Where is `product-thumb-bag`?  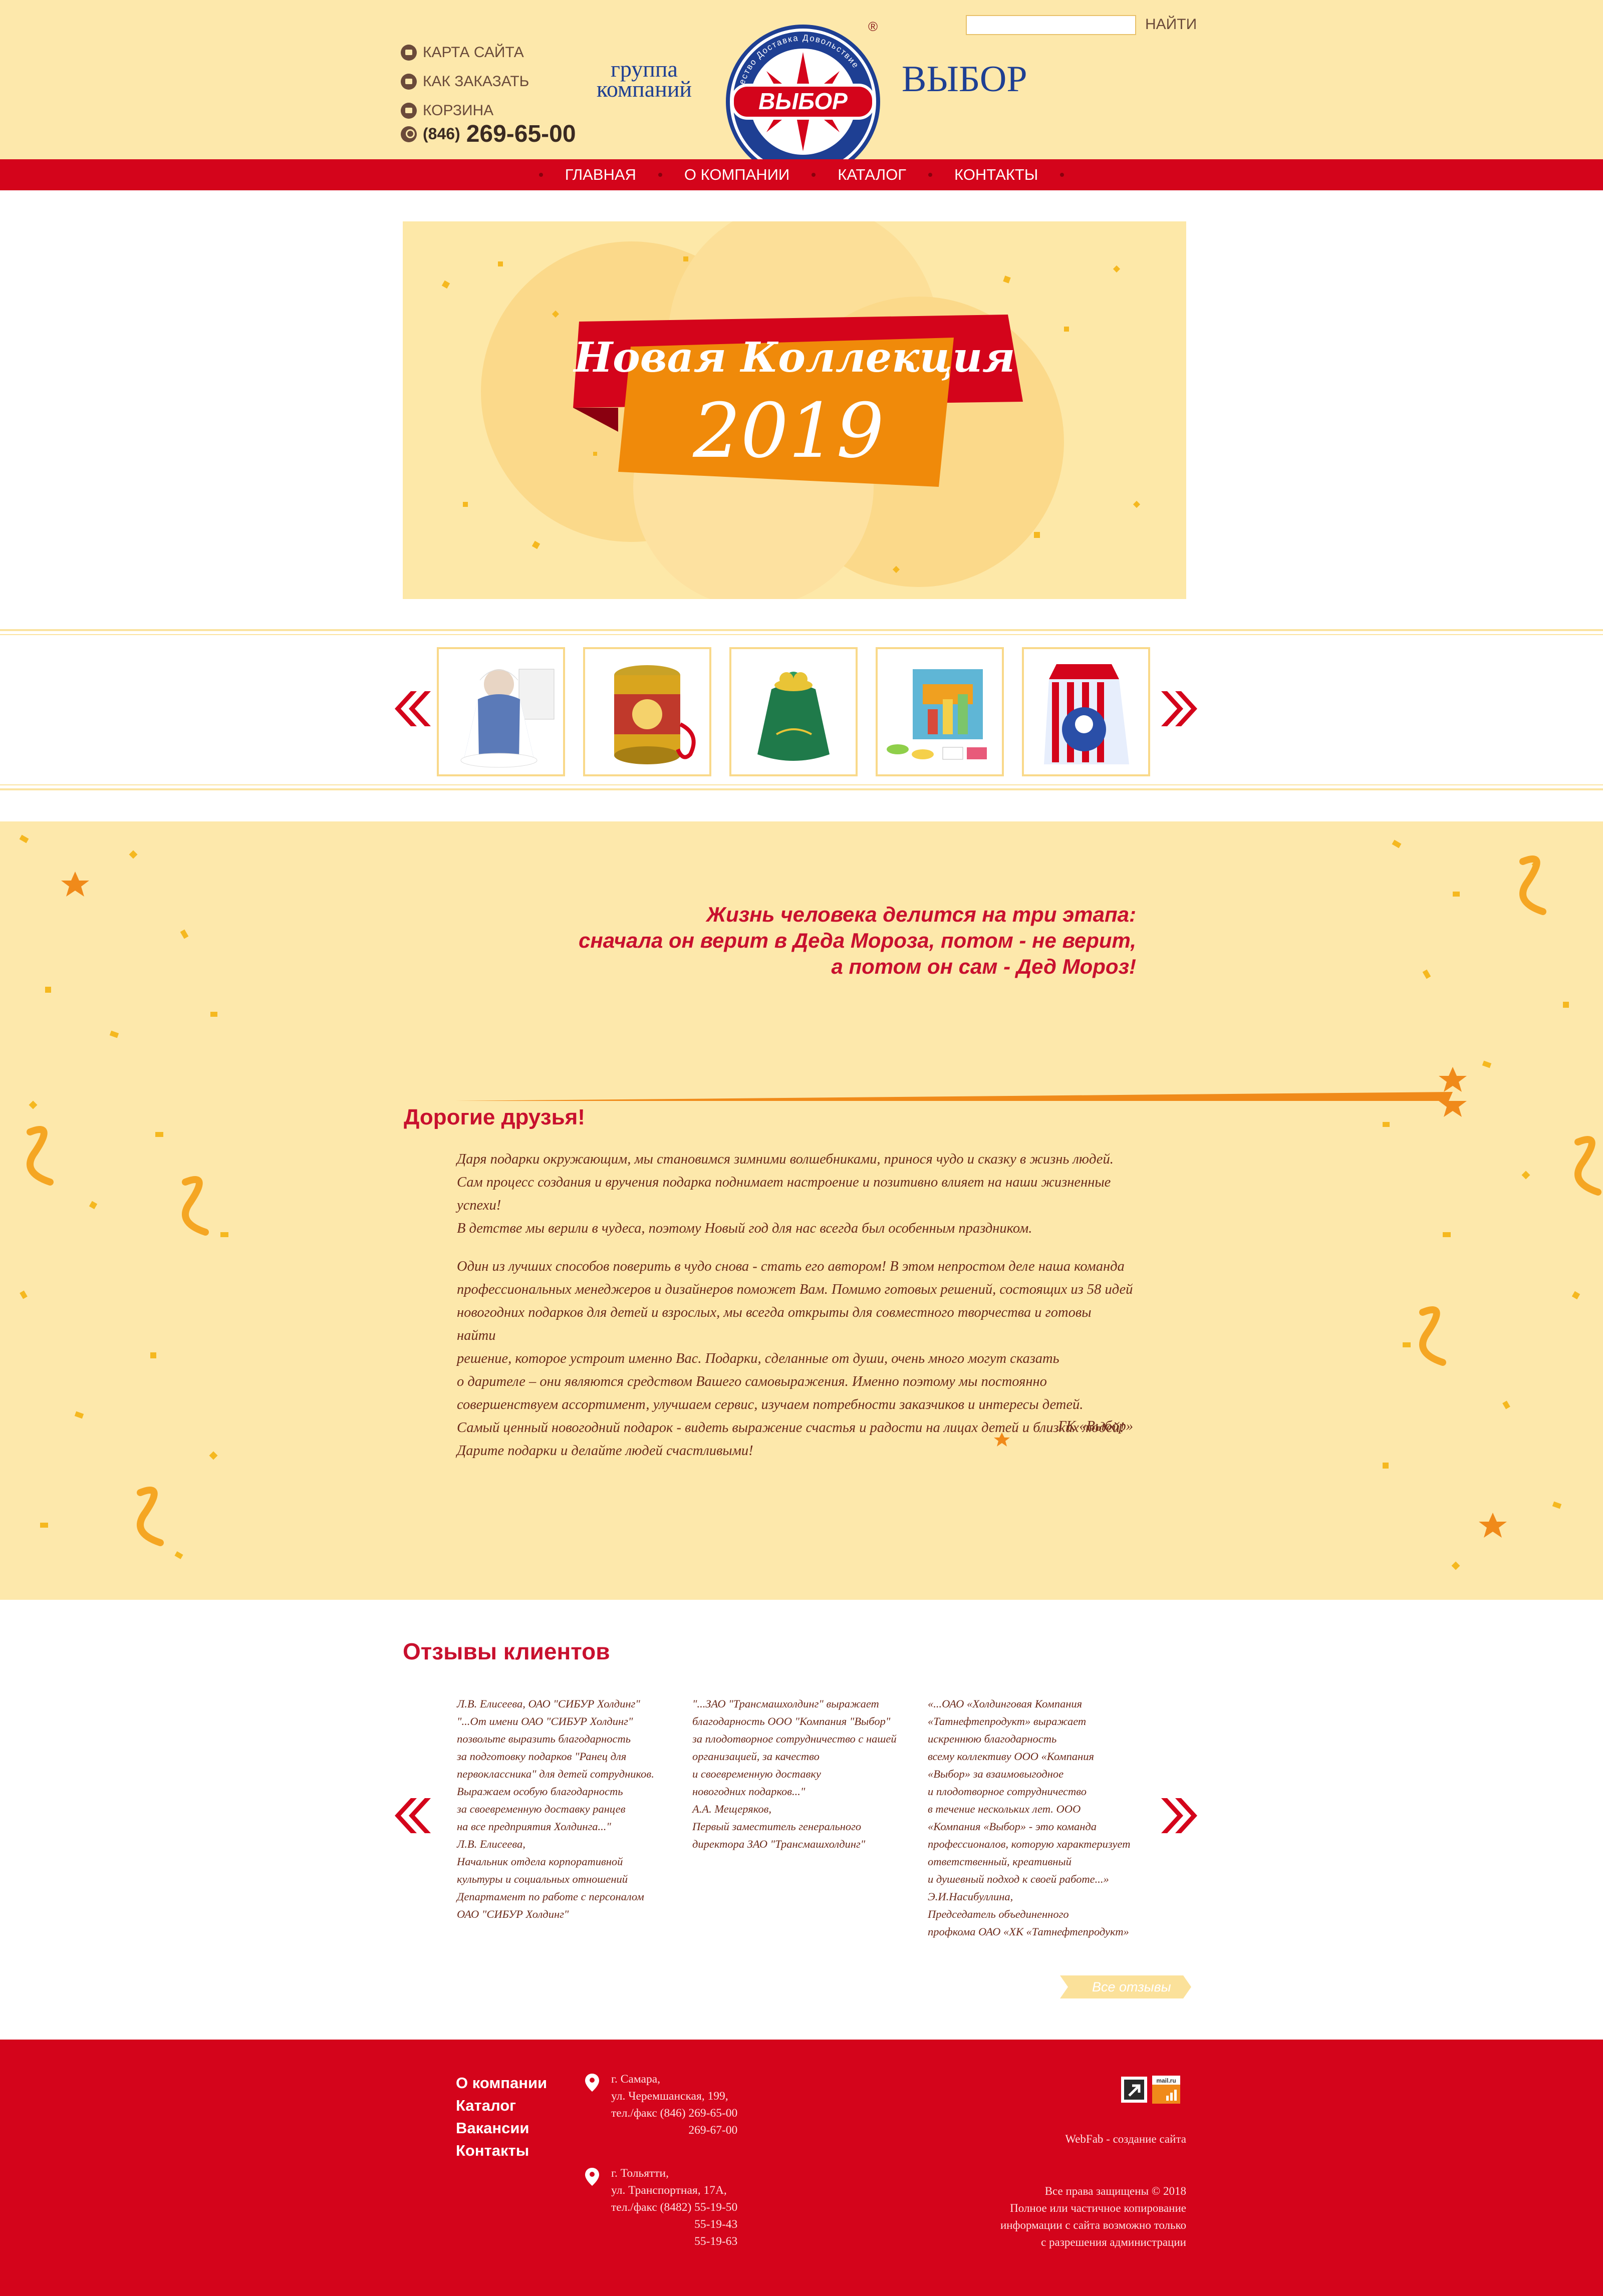 product-thumb-bag is located at coordinates (793, 711).